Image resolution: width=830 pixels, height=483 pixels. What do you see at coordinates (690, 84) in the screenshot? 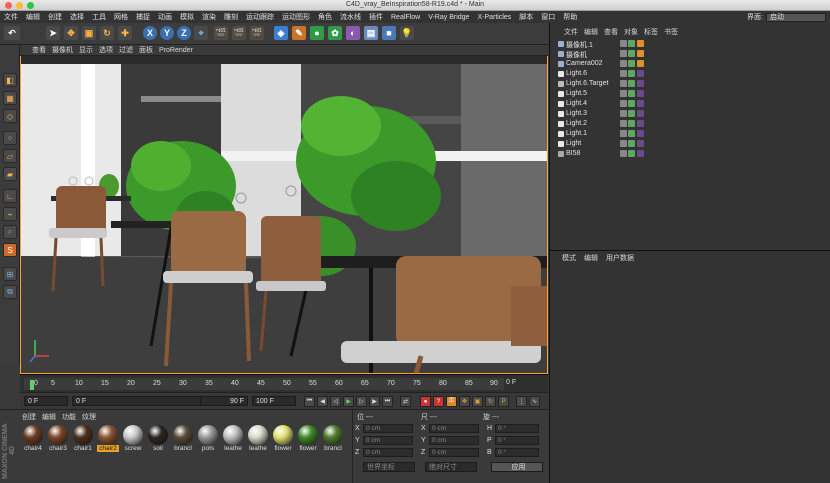
I see `object-row: Light.6.Target` at bounding box center [690, 84].